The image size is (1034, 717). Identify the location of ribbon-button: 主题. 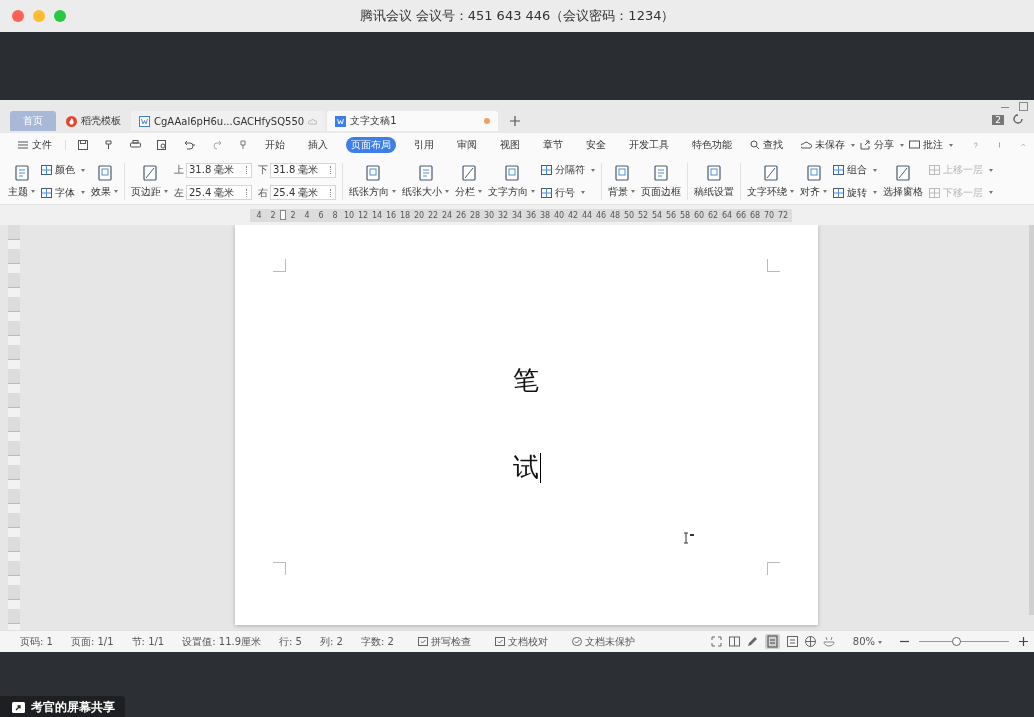
(21, 181).